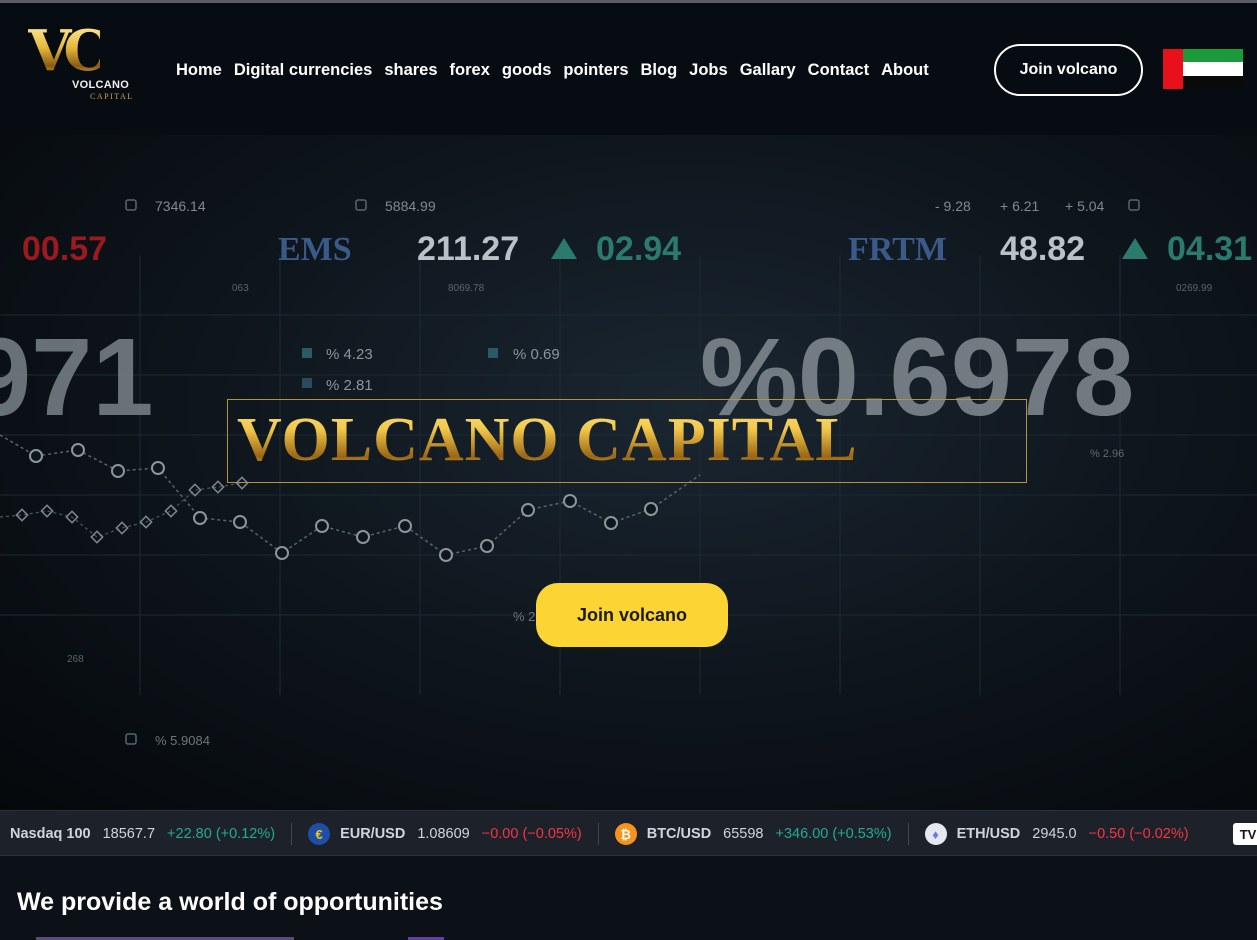  Describe the element at coordinates (988, 834) in the screenshot. I see `ticker-symbol: ETH/USD` at that location.